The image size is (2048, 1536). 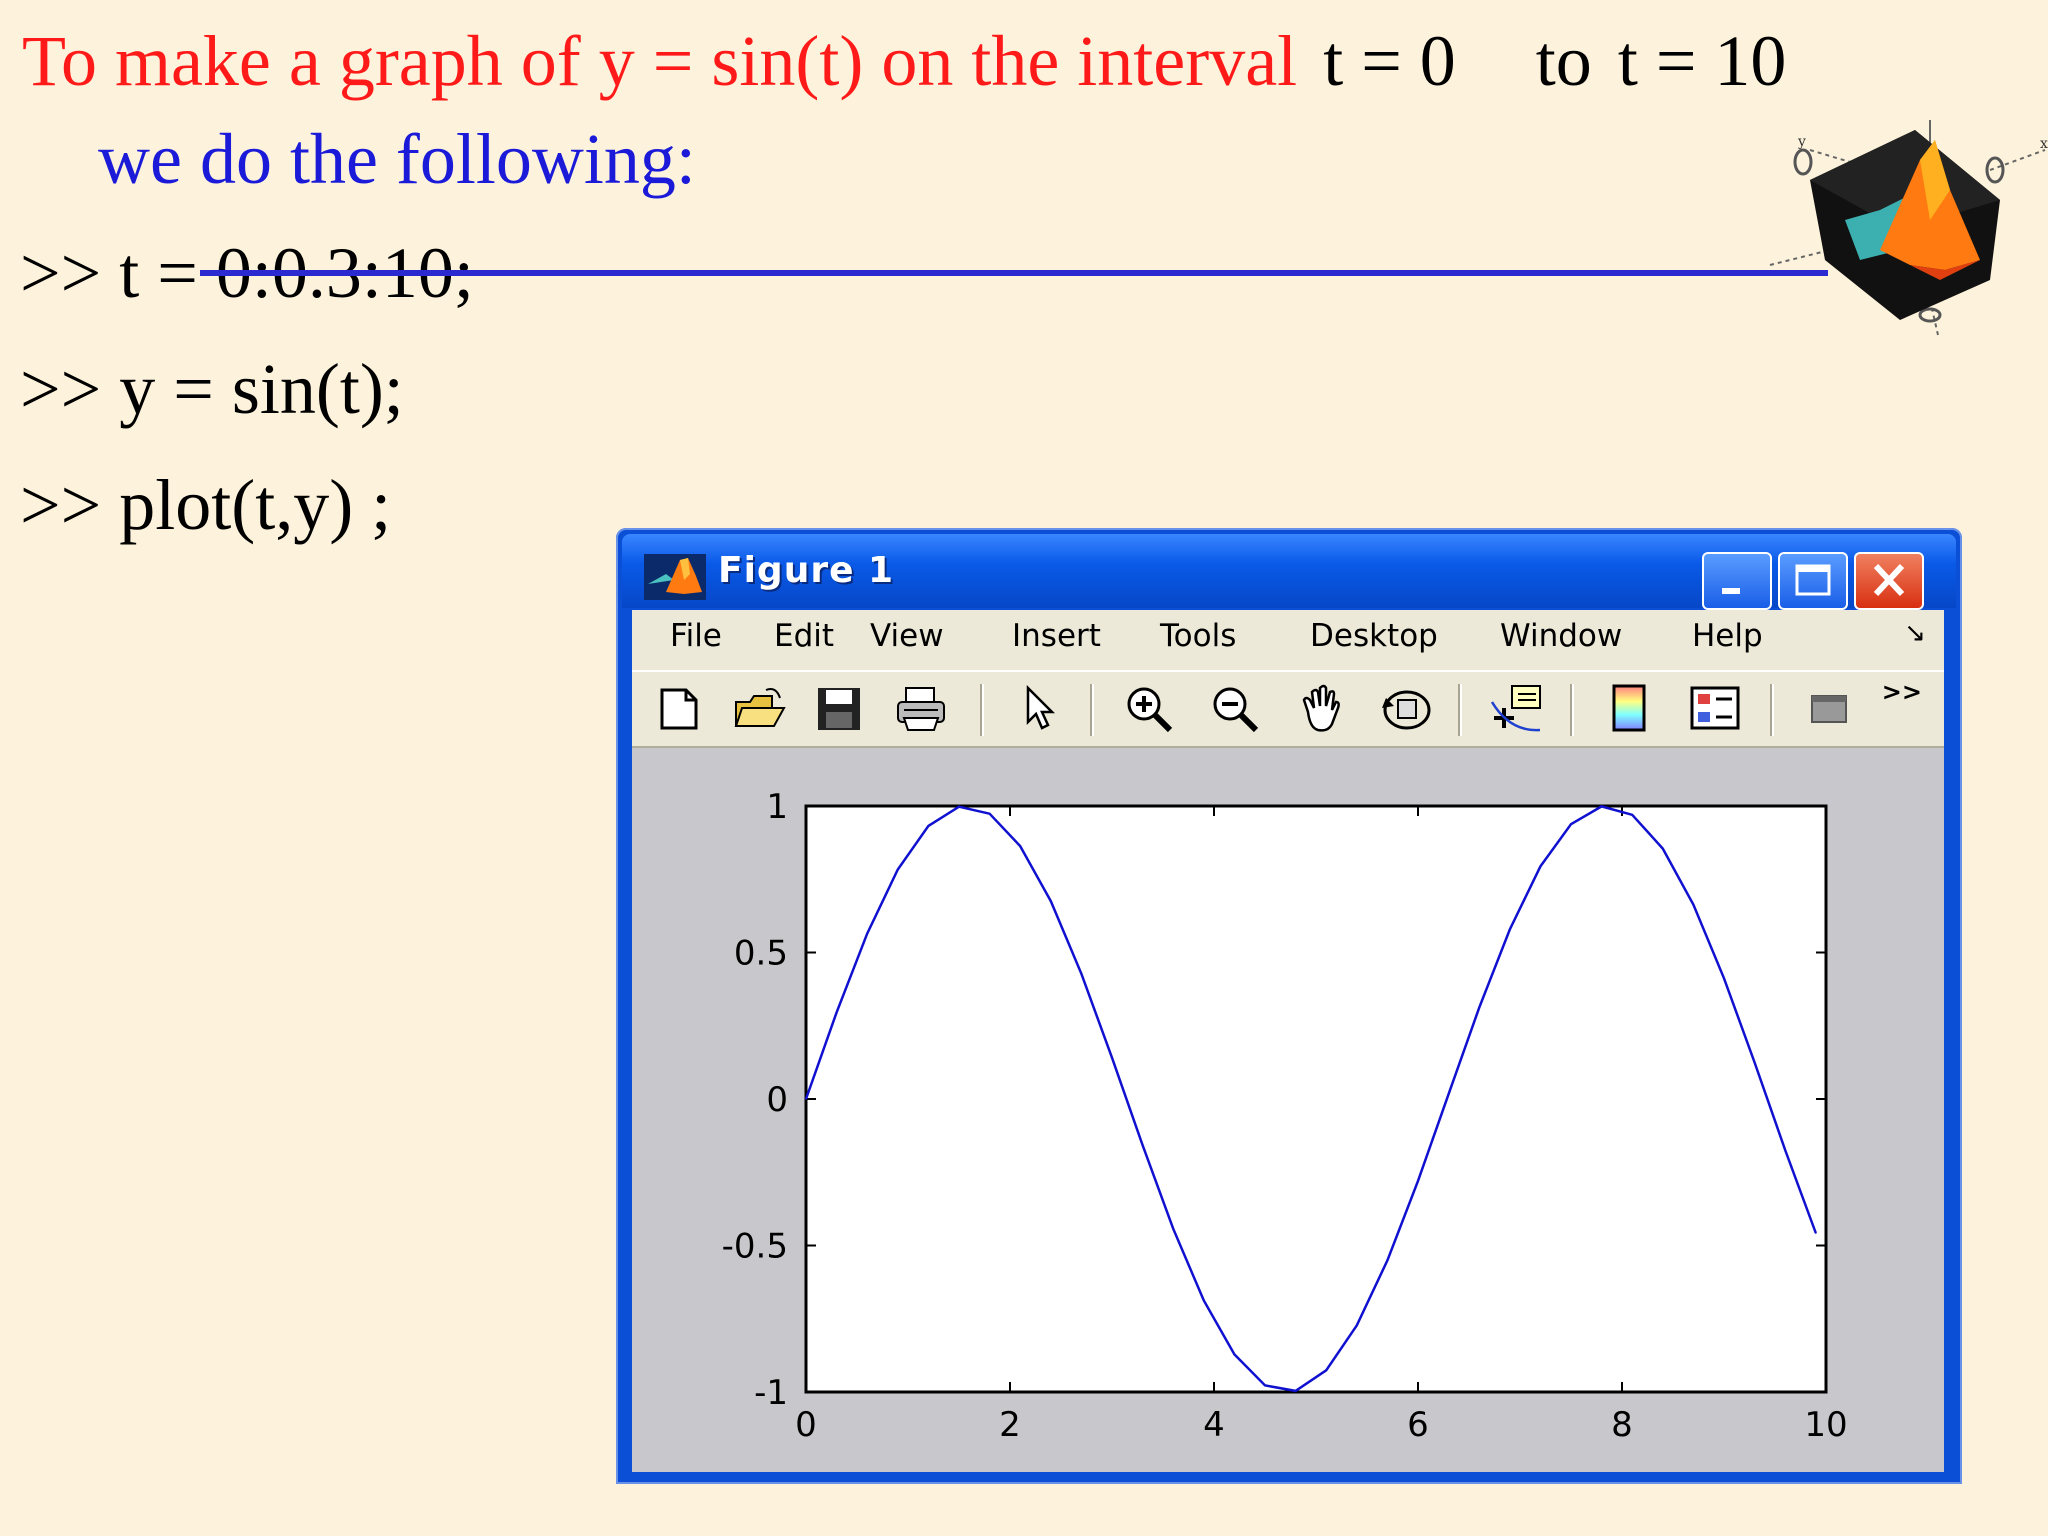 I want to click on open-file-button, so click(x=759, y=709).